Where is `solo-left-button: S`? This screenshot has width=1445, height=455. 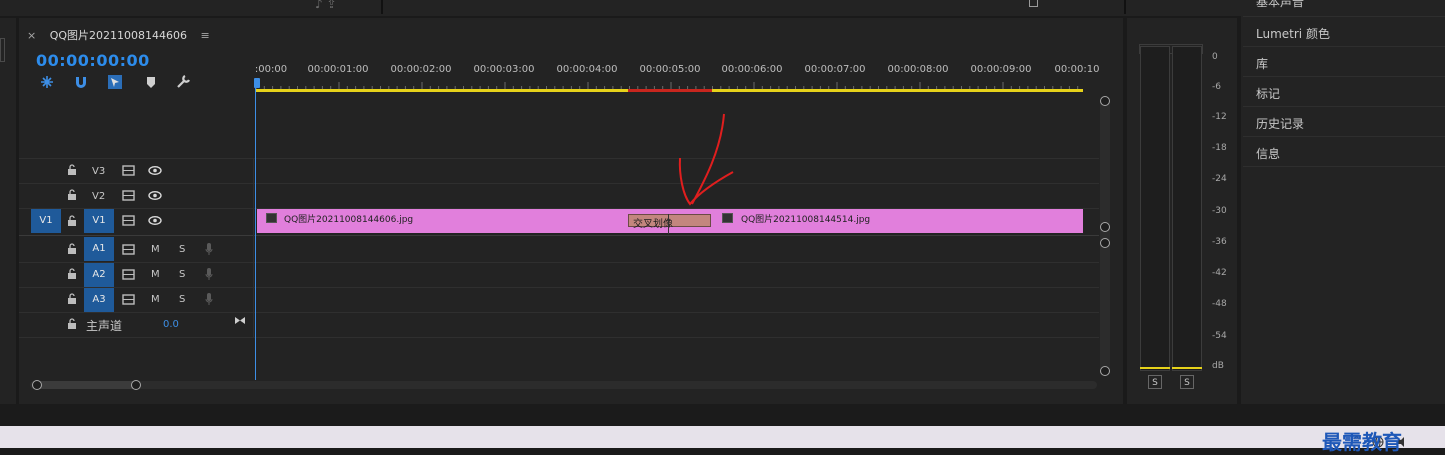
solo-left-button: S is located at coordinates (1155, 382).